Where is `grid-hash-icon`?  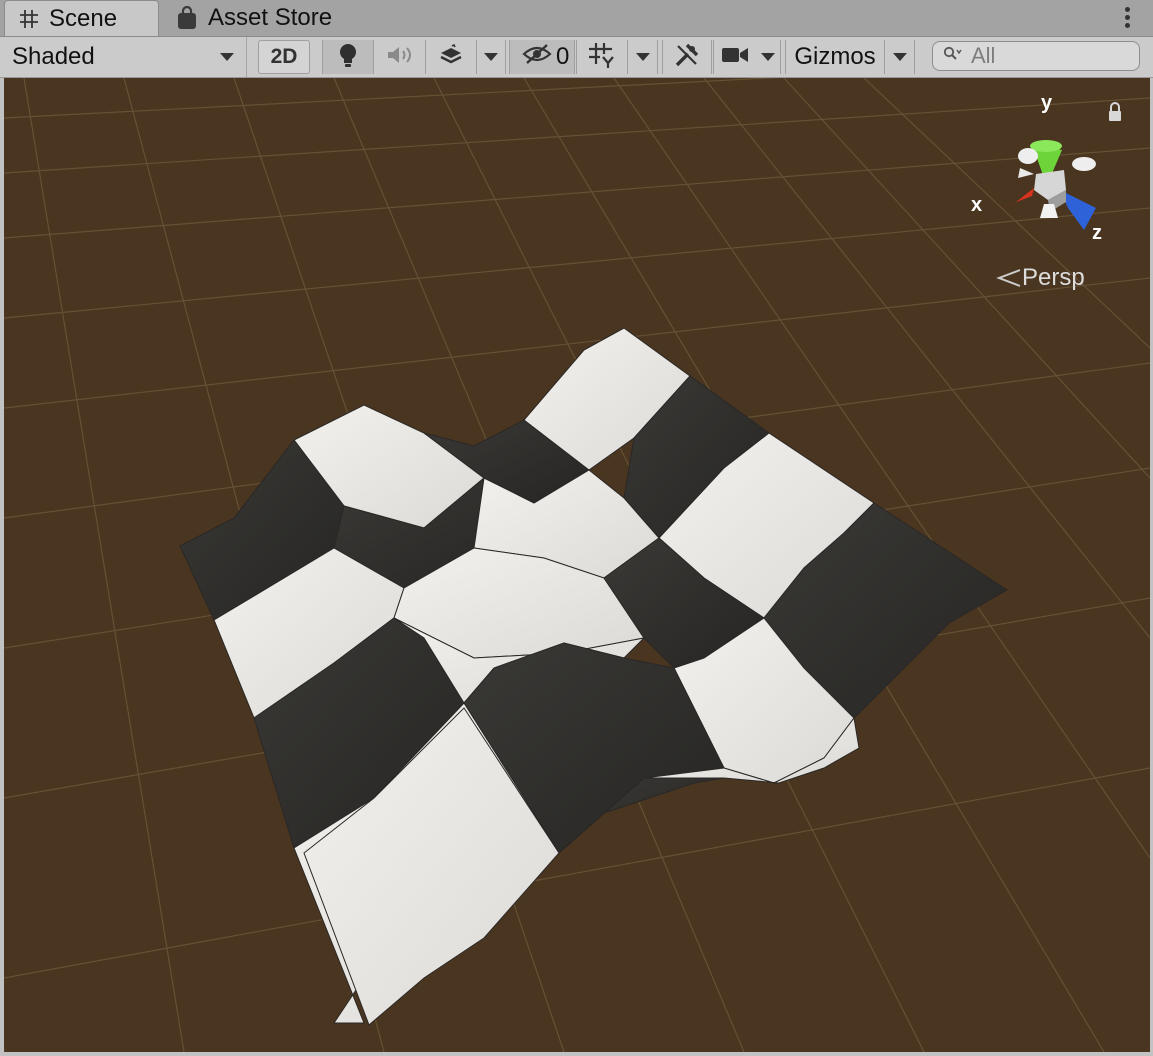
grid-hash-icon is located at coordinates (29, 19).